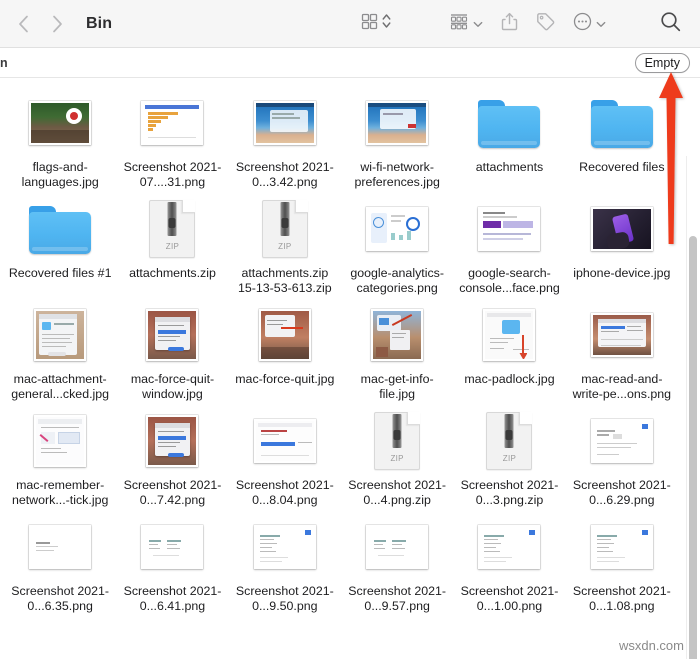 Image resolution: width=700 pixels, height=659 pixels. What do you see at coordinates (397, 562) in the screenshot?
I see `file-item: Screenshot 2021-0...9.57.png` at bounding box center [397, 562].